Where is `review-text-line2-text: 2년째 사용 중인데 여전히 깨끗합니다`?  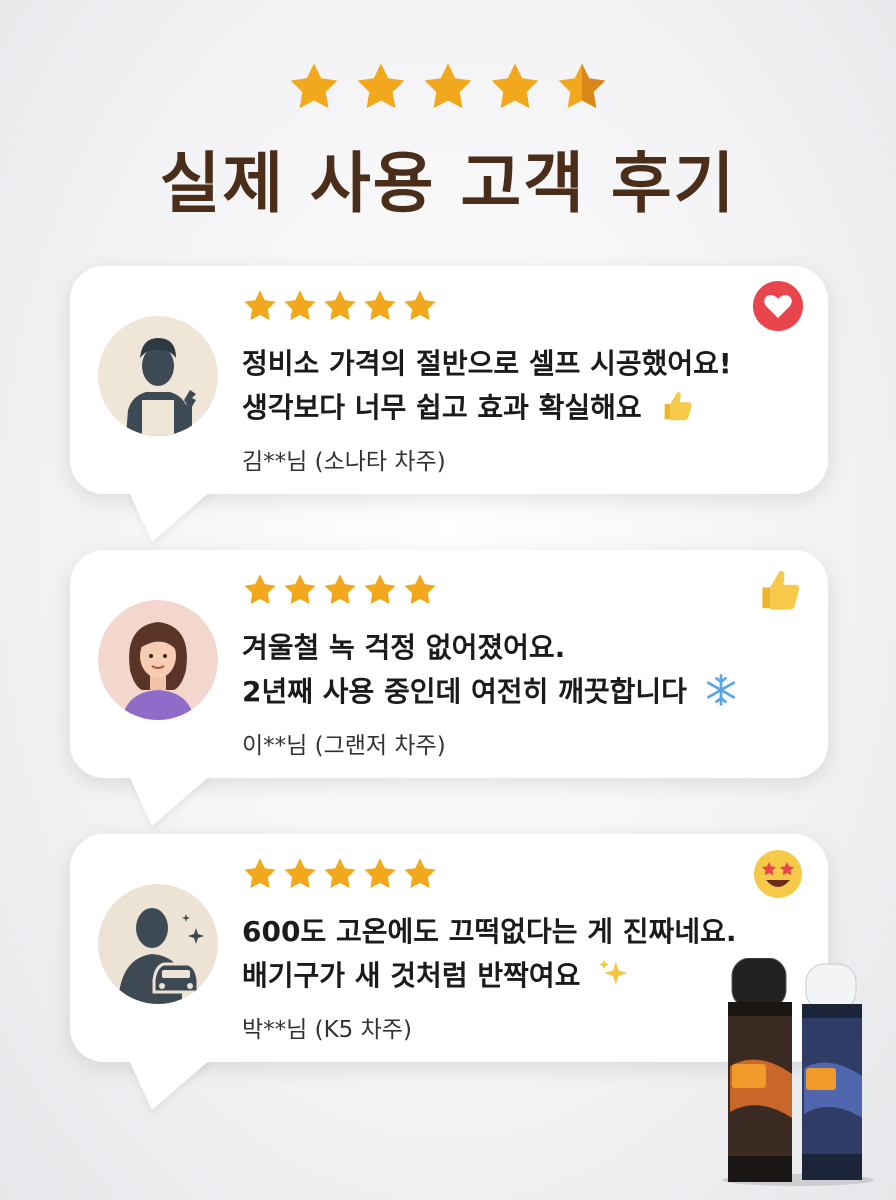 review-text-line2-text: 2년째 사용 중인데 여전히 깨끗합니다 is located at coordinates (464, 691).